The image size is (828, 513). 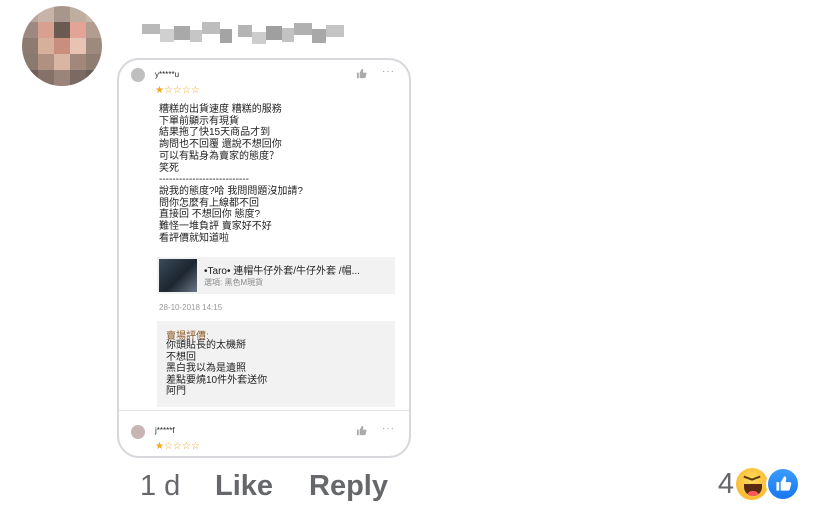 What do you see at coordinates (244, 486) in the screenshot?
I see `like-button: Like` at bounding box center [244, 486].